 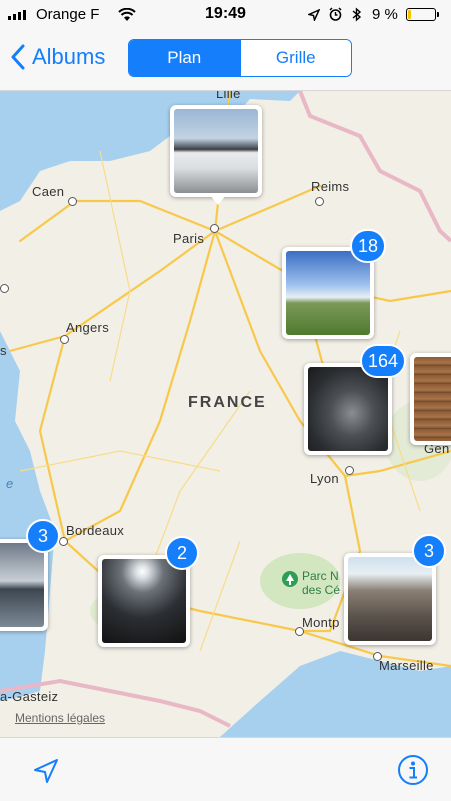 I want to click on ocean-label: e, so click(x=10, y=483).